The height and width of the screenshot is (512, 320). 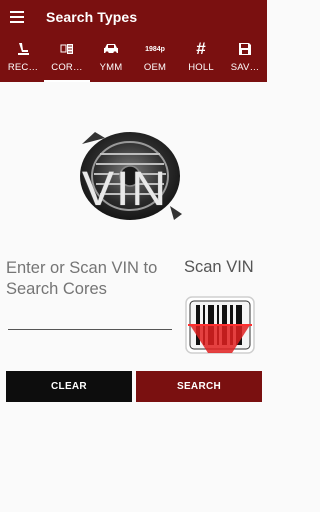 I want to click on app-bar: Search Types, so click(x=133, y=18).